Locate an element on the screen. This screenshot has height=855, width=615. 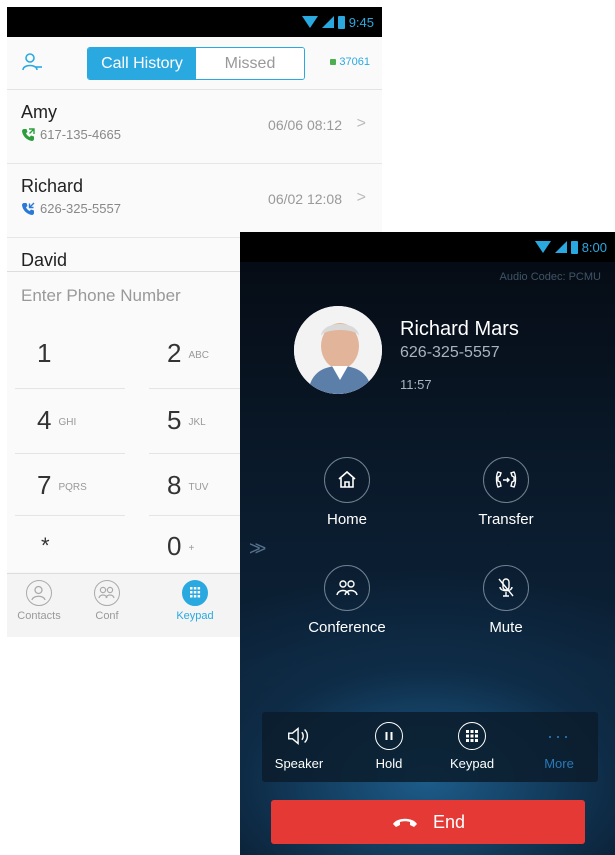
call-name: Amy is located at coordinates (39, 112).